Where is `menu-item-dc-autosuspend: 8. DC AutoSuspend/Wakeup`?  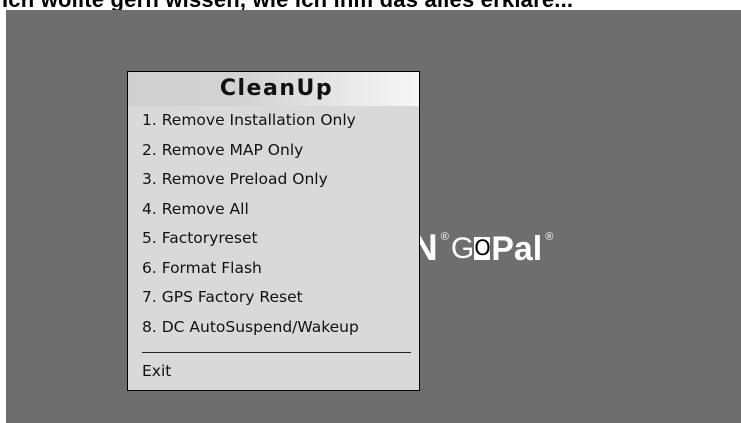 menu-item-dc-autosuspend: 8. DC AutoSuspend/Wakeup is located at coordinates (273, 328).